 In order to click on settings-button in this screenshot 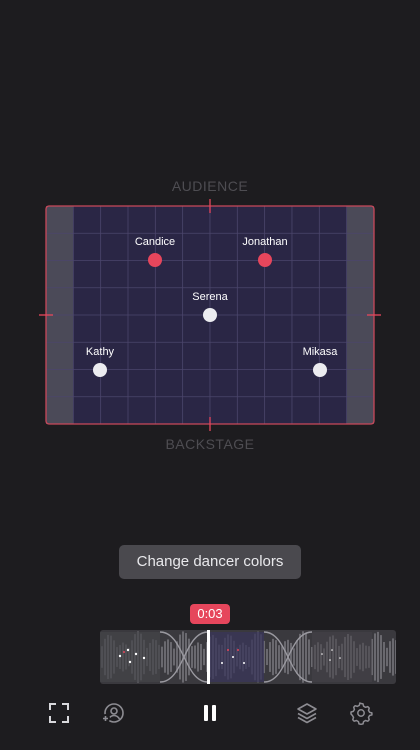, I will do `click(361, 713)`.